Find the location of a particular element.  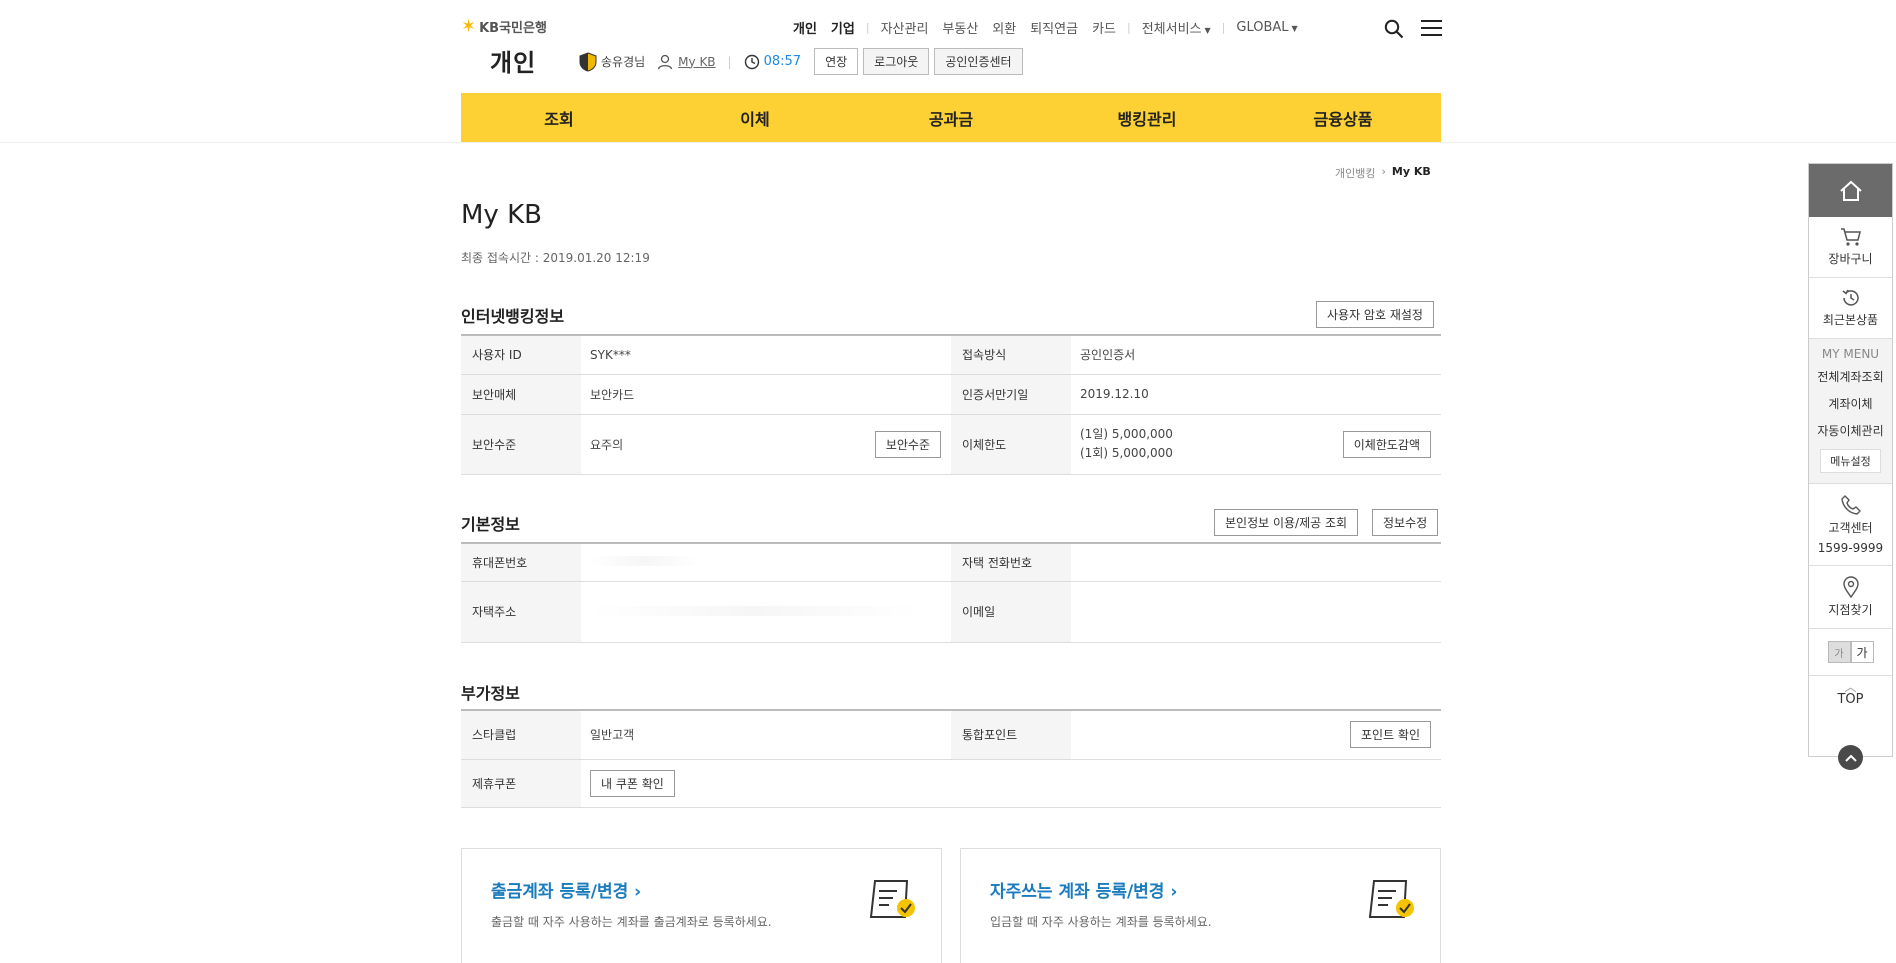

history-icon is located at coordinates (1850, 297).